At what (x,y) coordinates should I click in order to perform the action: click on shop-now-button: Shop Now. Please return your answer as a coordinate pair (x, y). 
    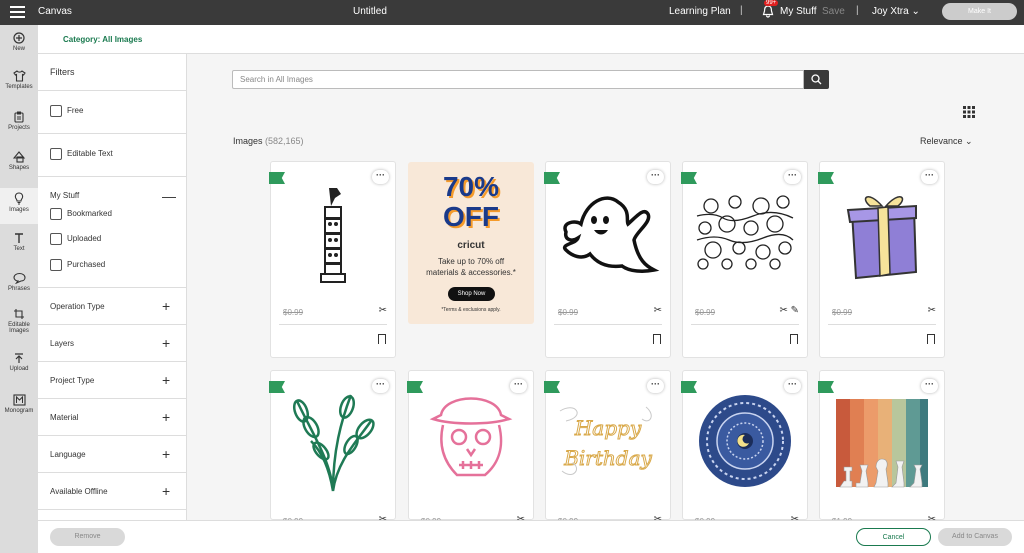
    Looking at the image, I should click on (471, 294).